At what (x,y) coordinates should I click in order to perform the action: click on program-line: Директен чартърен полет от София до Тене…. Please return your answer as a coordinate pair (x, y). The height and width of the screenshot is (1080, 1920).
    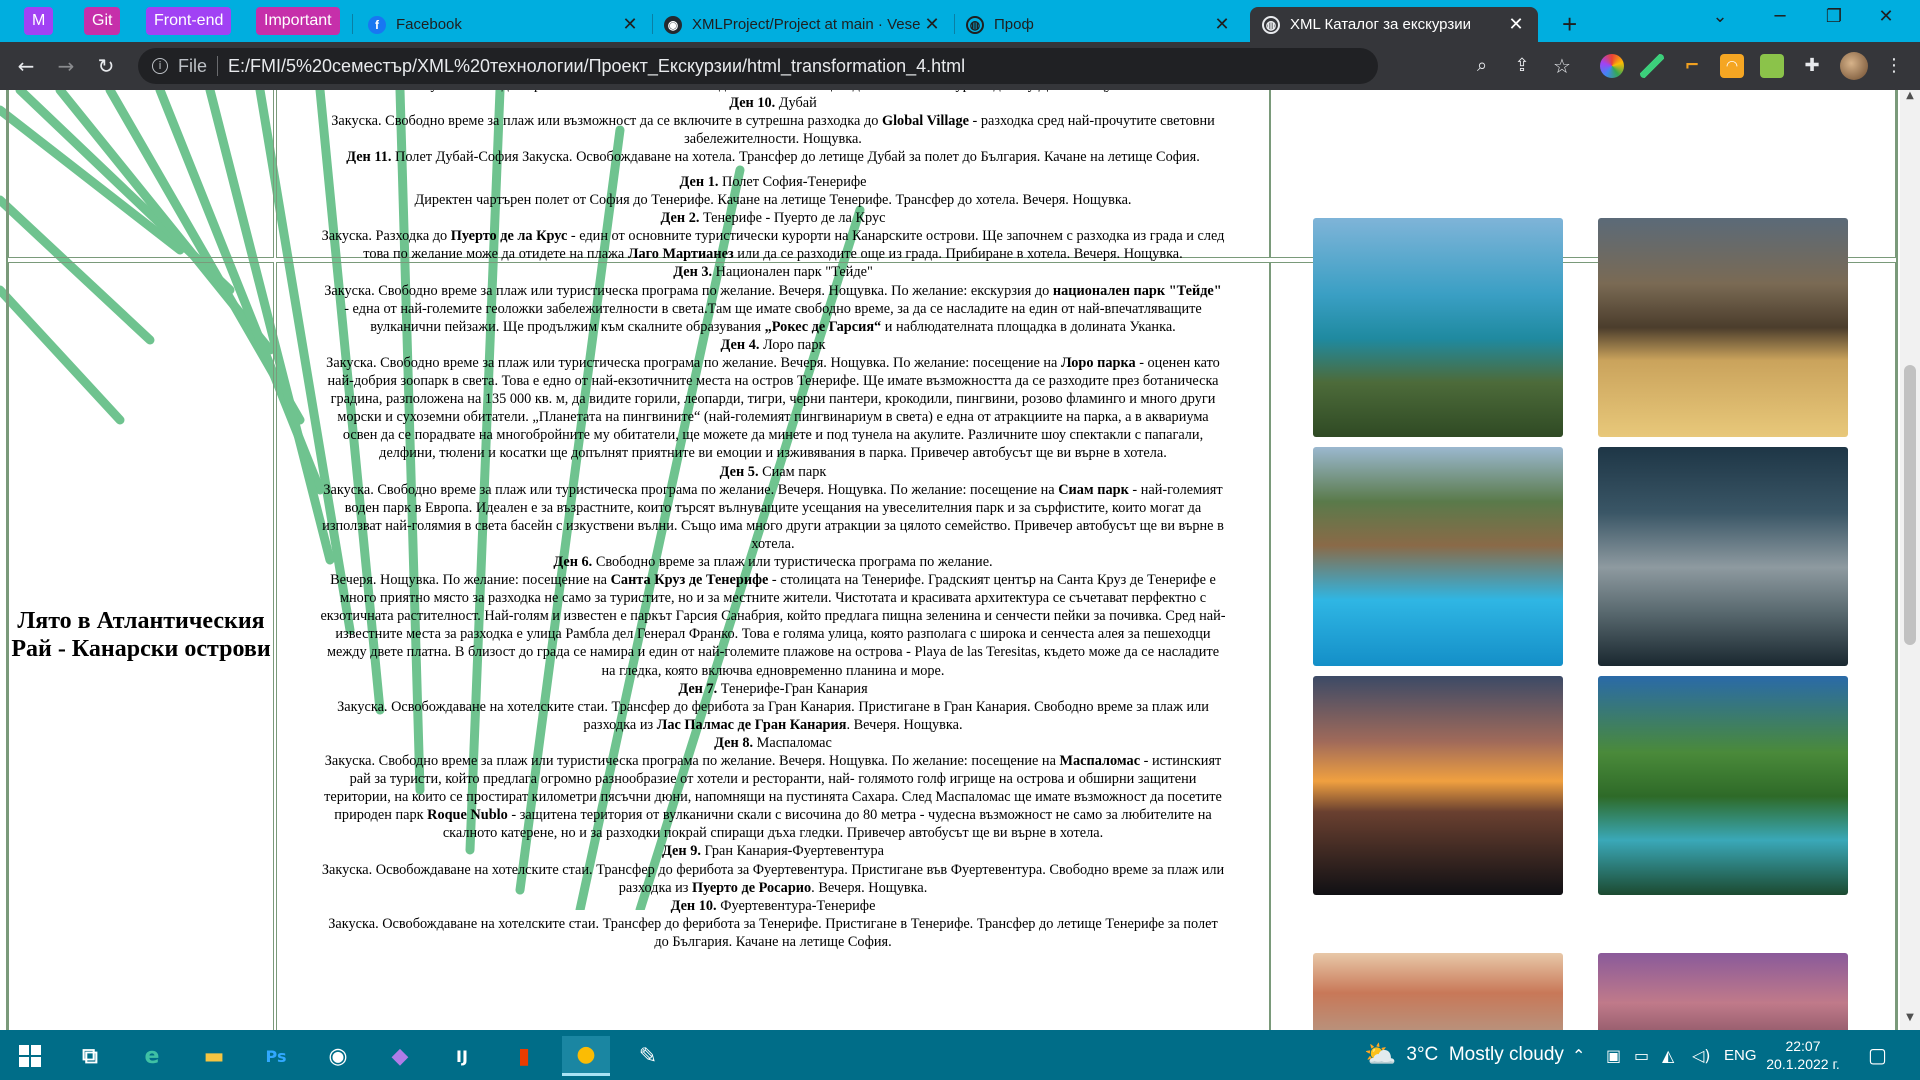
    Looking at the image, I should click on (773, 200).